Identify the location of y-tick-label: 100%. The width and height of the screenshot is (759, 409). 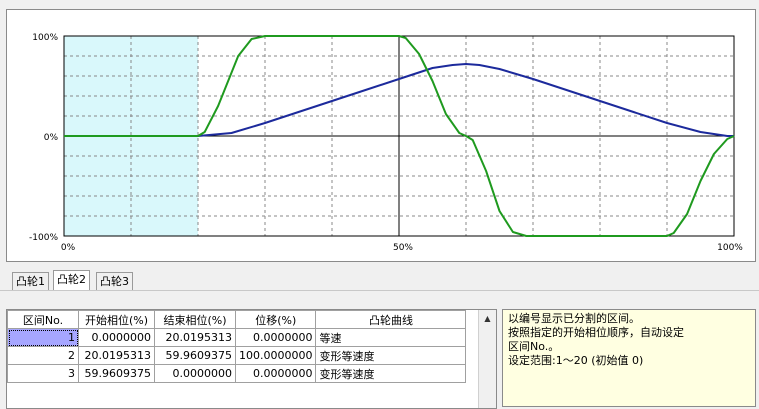
(45, 38).